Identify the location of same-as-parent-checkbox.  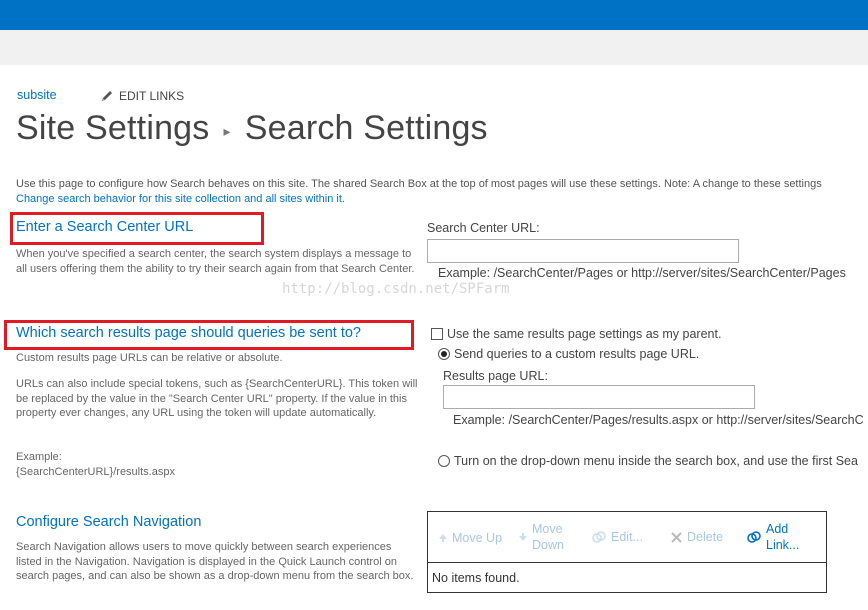
(437, 334).